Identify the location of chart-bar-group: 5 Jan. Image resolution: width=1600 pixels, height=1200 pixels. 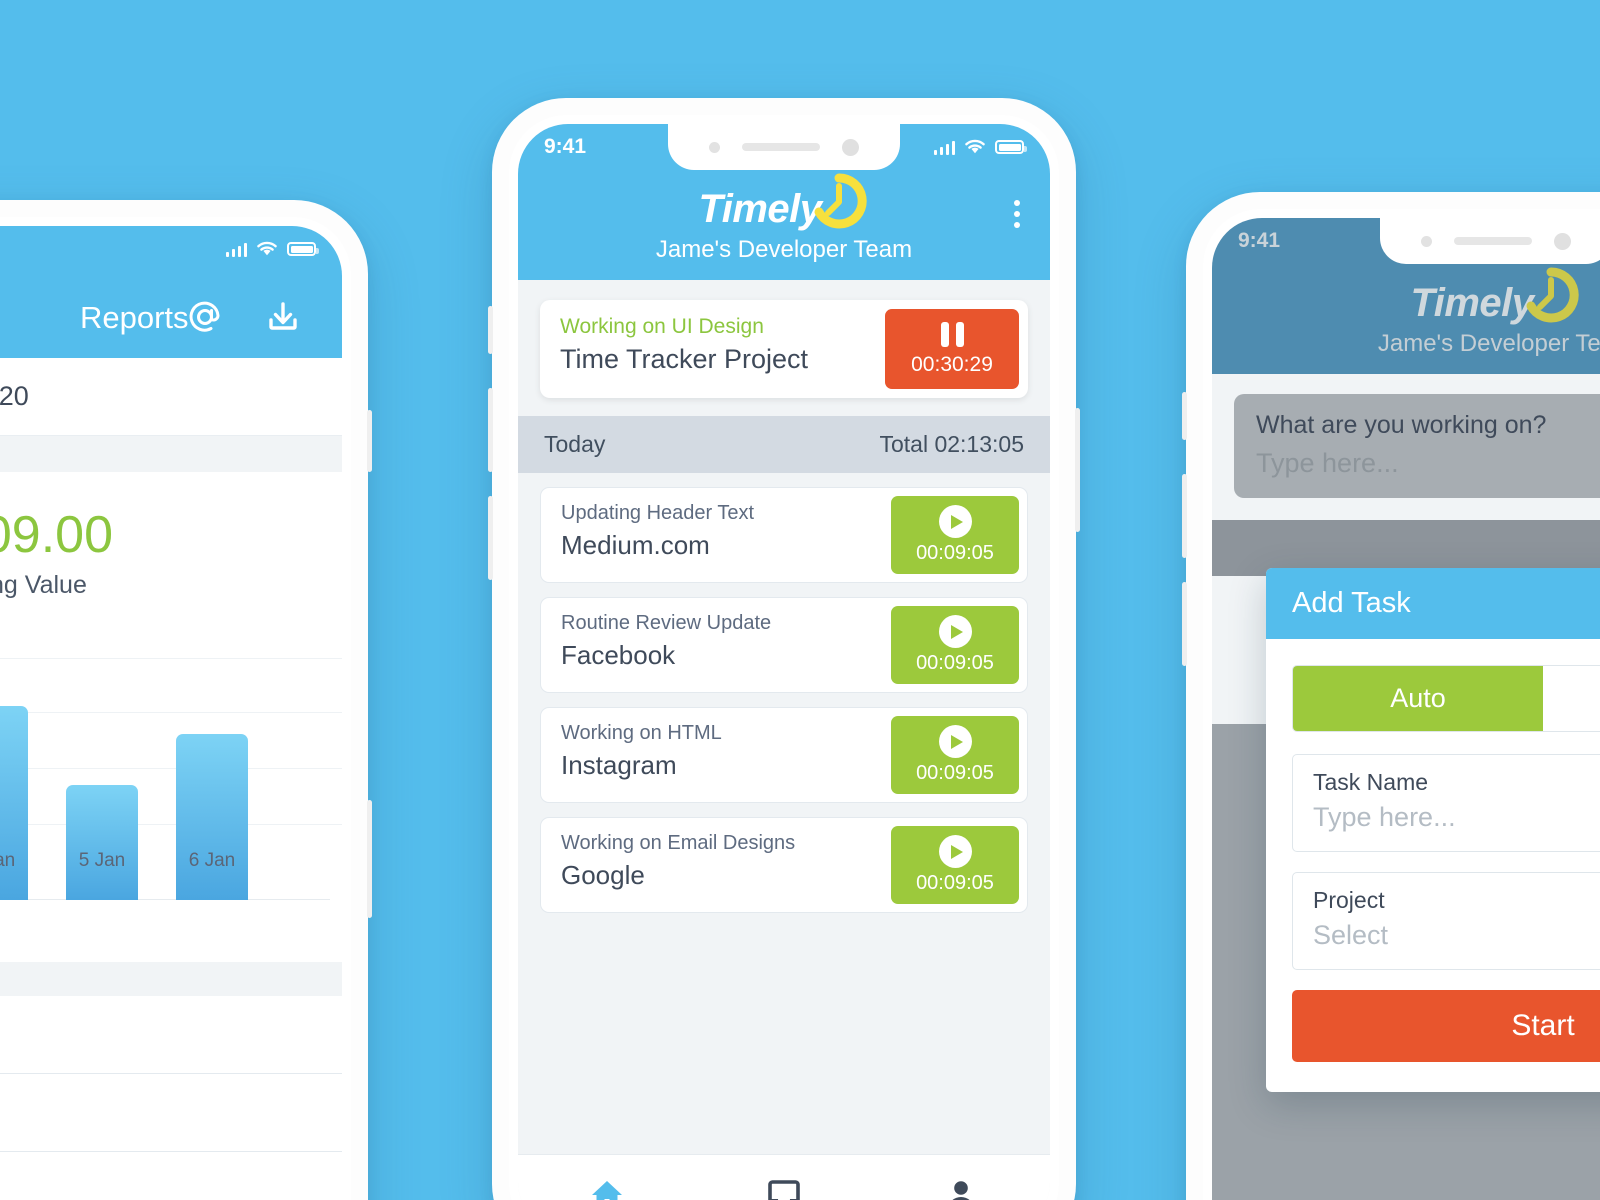
(102, 842).